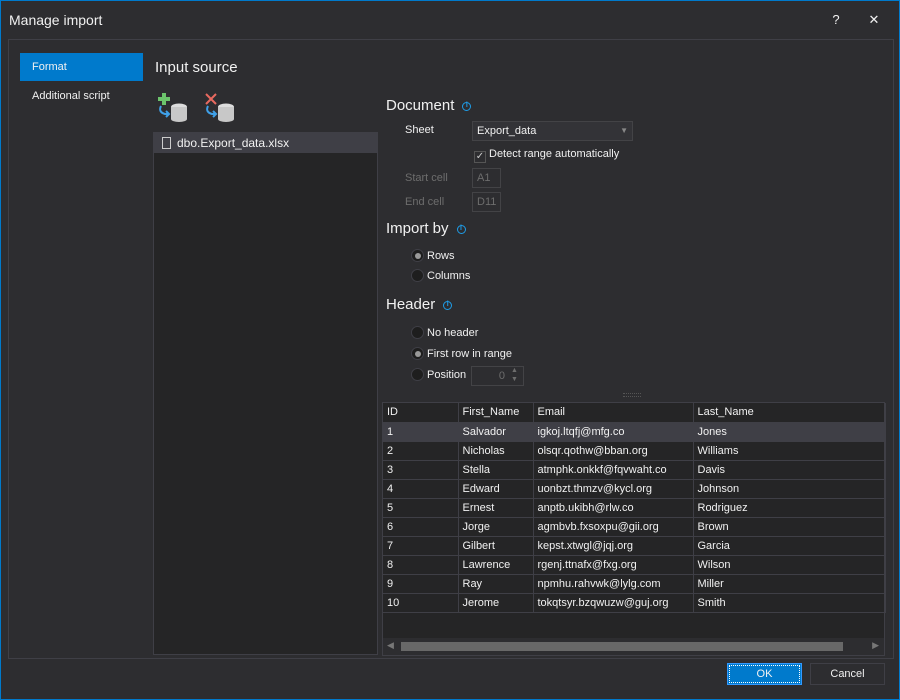 This screenshot has height=700, width=900. Describe the element at coordinates (789, 451) in the screenshot. I see `table-cell: Williams` at that location.